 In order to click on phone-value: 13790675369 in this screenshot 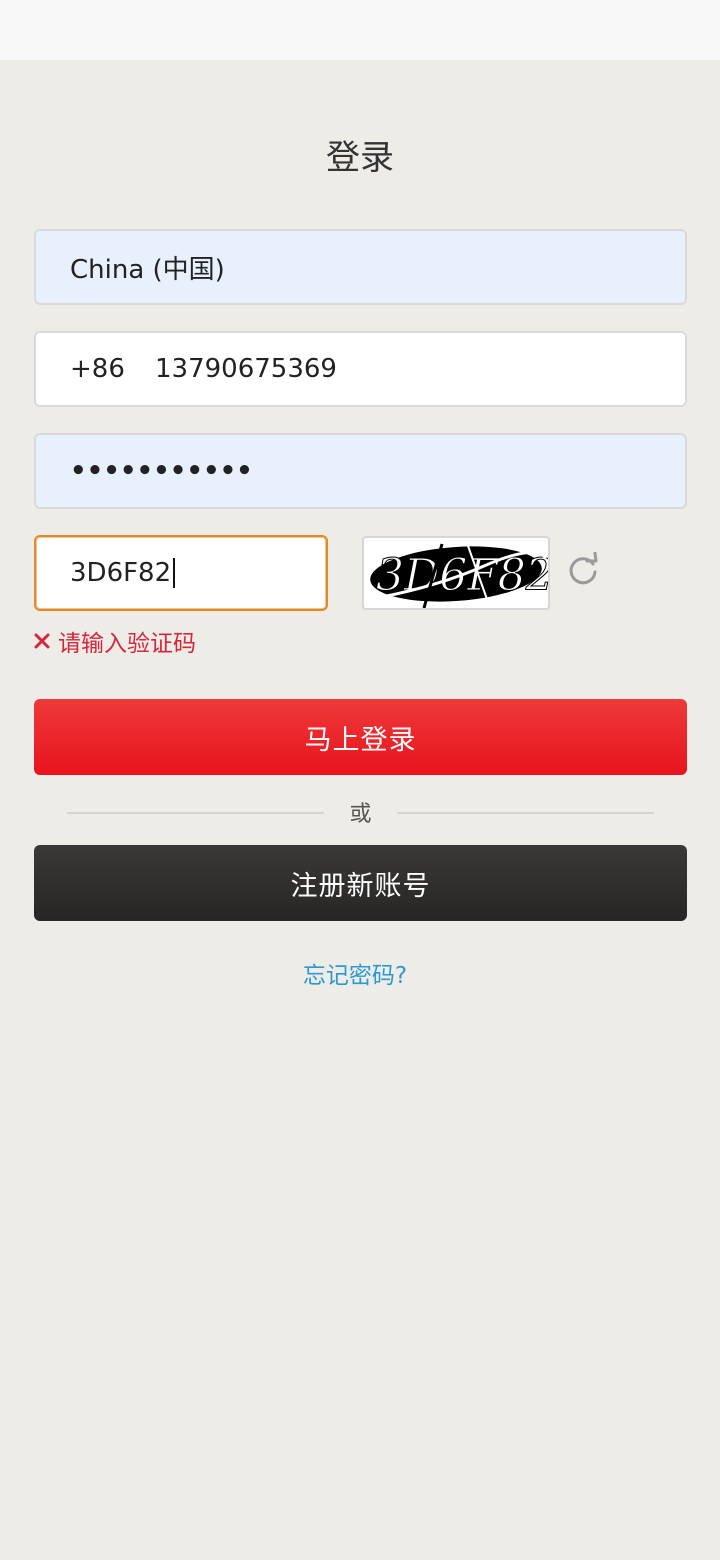, I will do `click(246, 369)`.